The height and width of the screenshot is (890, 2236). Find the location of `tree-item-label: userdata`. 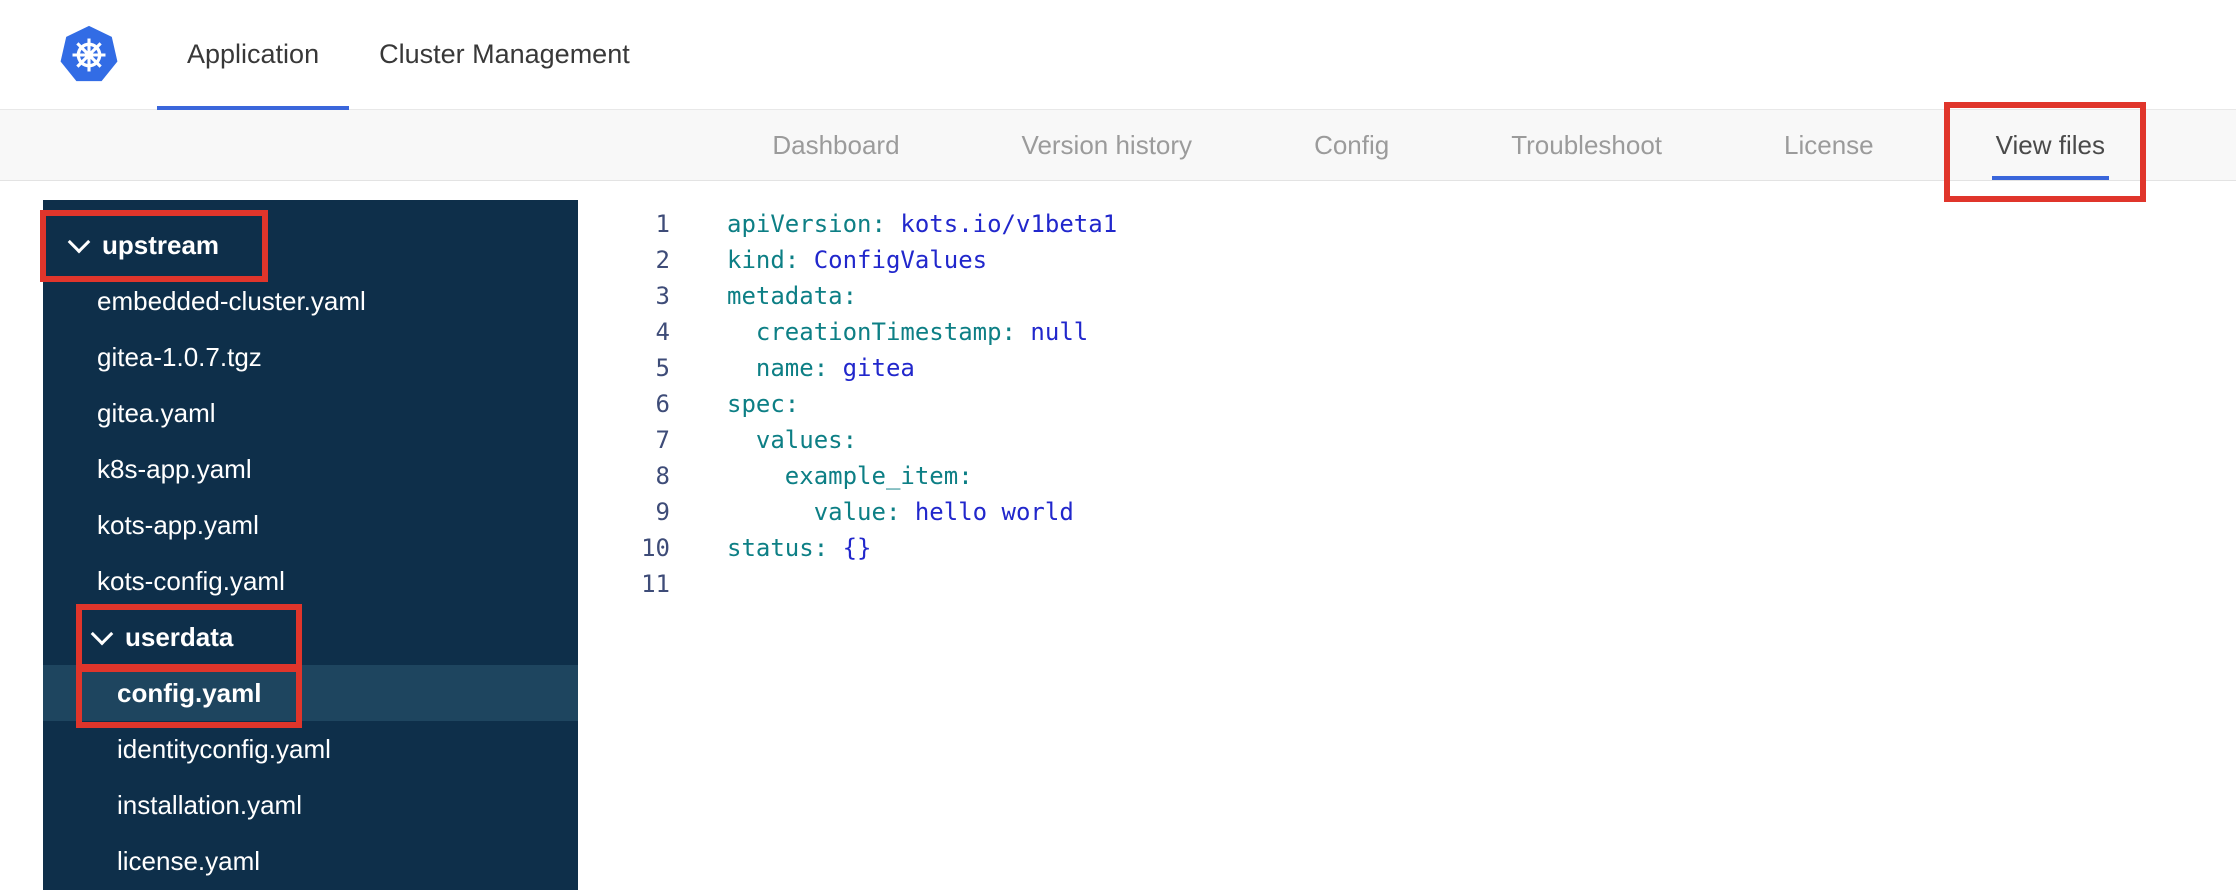

tree-item-label: userdata is located at coordinates (179, 636).